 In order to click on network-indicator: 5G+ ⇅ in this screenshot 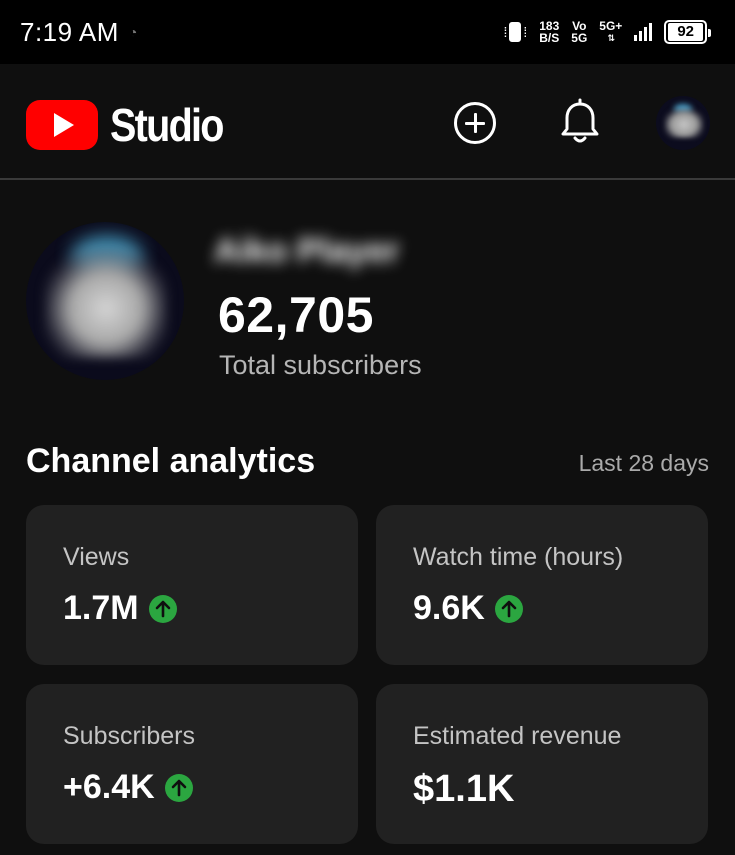, I will do `click(610, 32)`.